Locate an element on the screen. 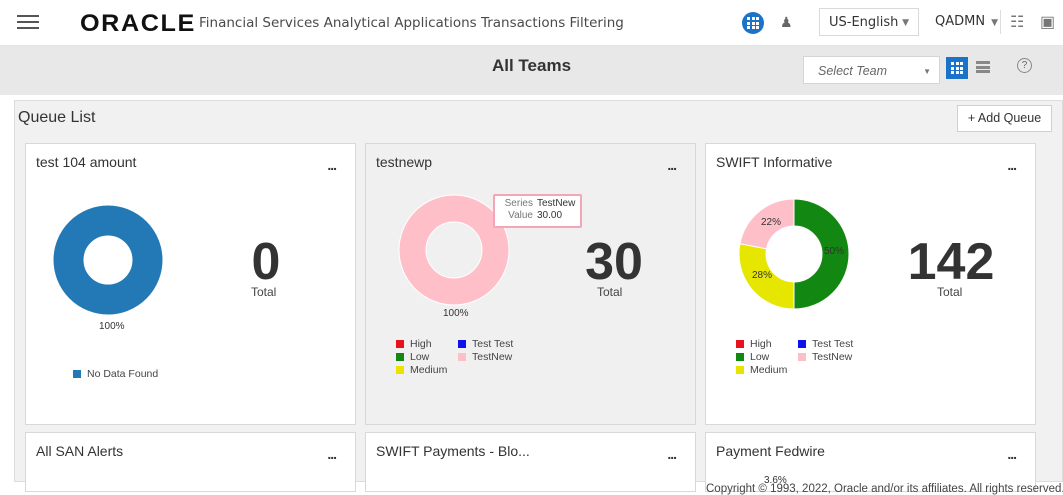  user-name: QADMN is located at coordinates (960, 21).